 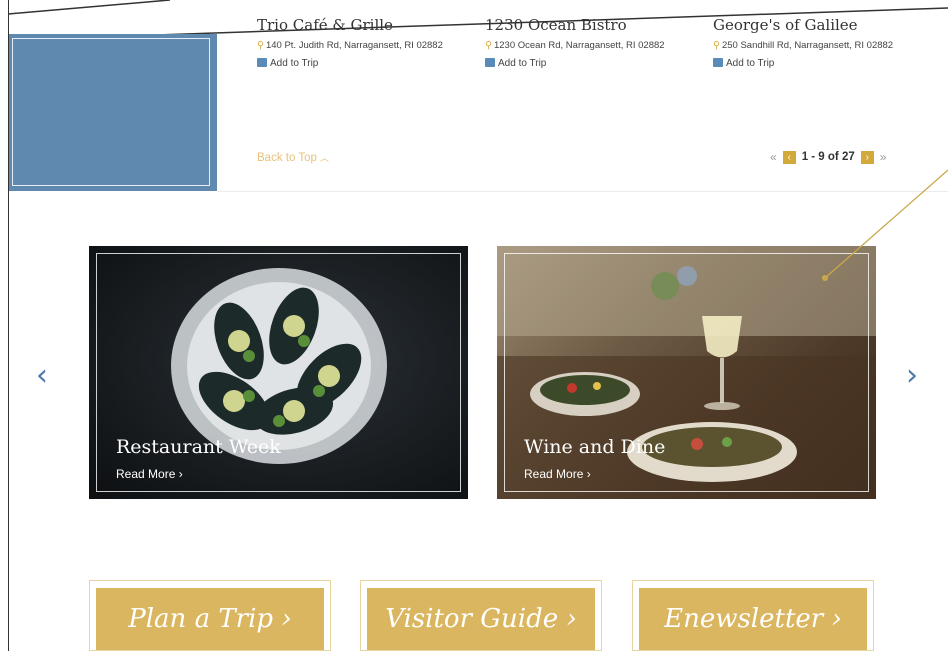 I want to click on cta-fill: Visitor Guide ›, so click(x=481, y=619).